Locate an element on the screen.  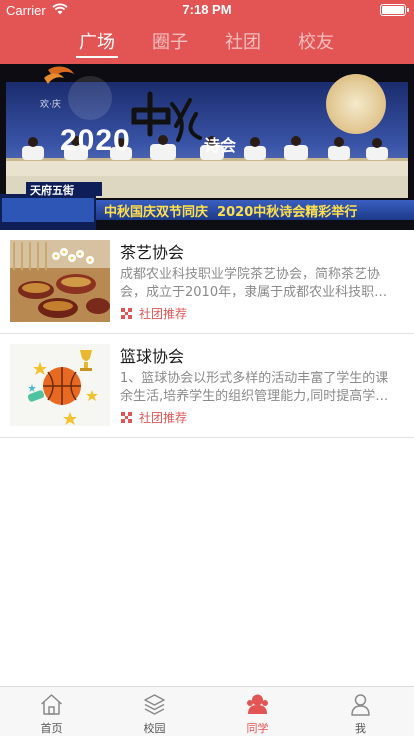
tab-alumni: 校友 is located at coordinates (316, 45).